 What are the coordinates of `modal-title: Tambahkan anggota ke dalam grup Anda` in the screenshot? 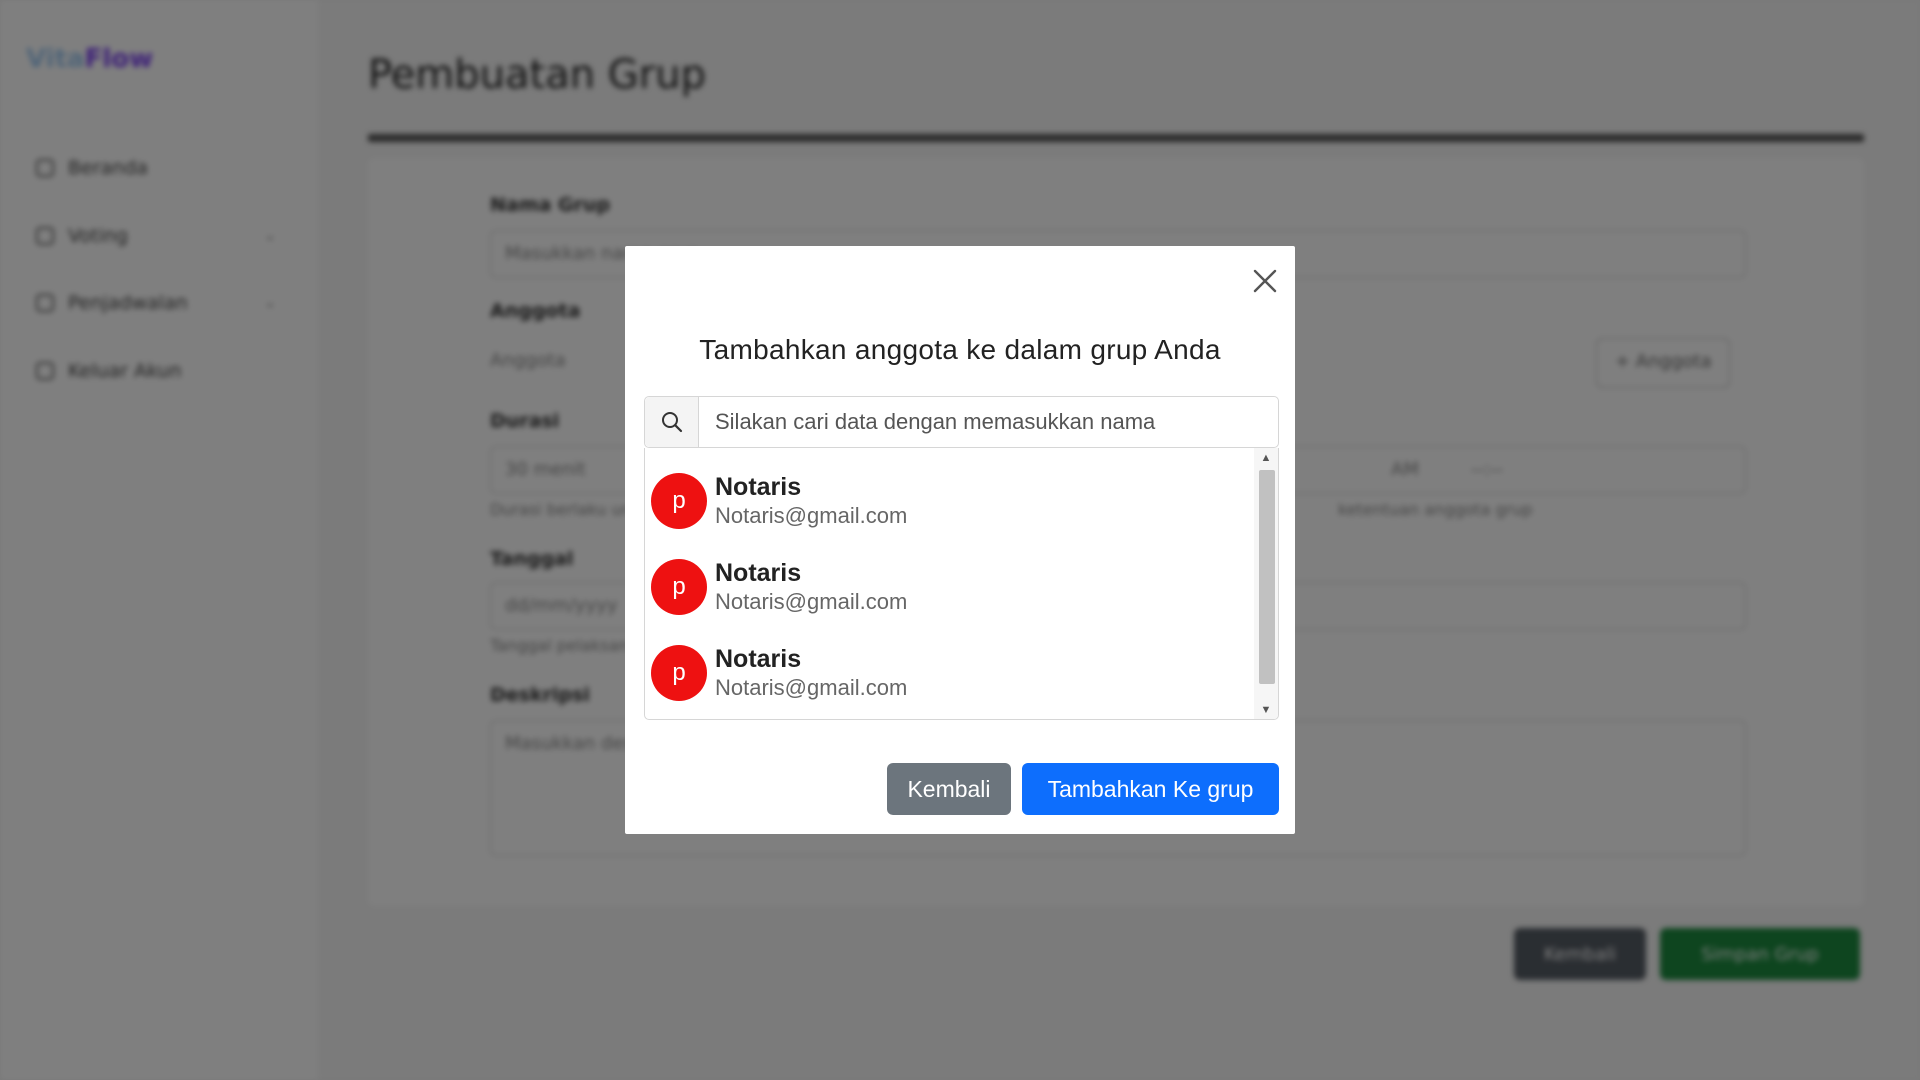 It's located at (960, 349).